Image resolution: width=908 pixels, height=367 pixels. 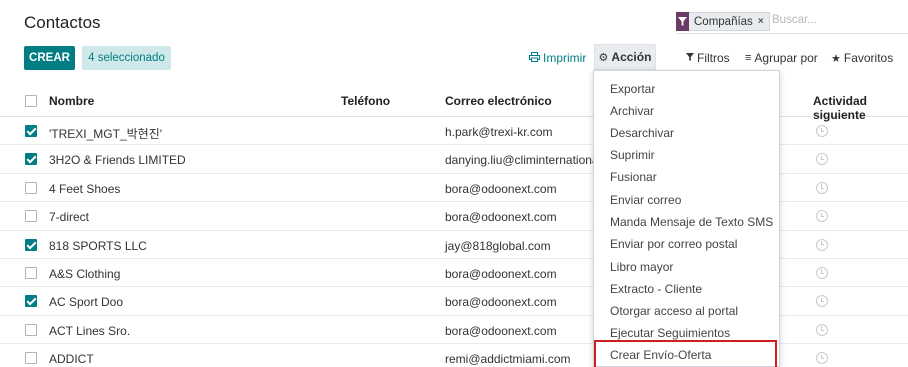 I want to click on contact-name: 3H2O & Friends LIMITED, so click(x=117, y=160).